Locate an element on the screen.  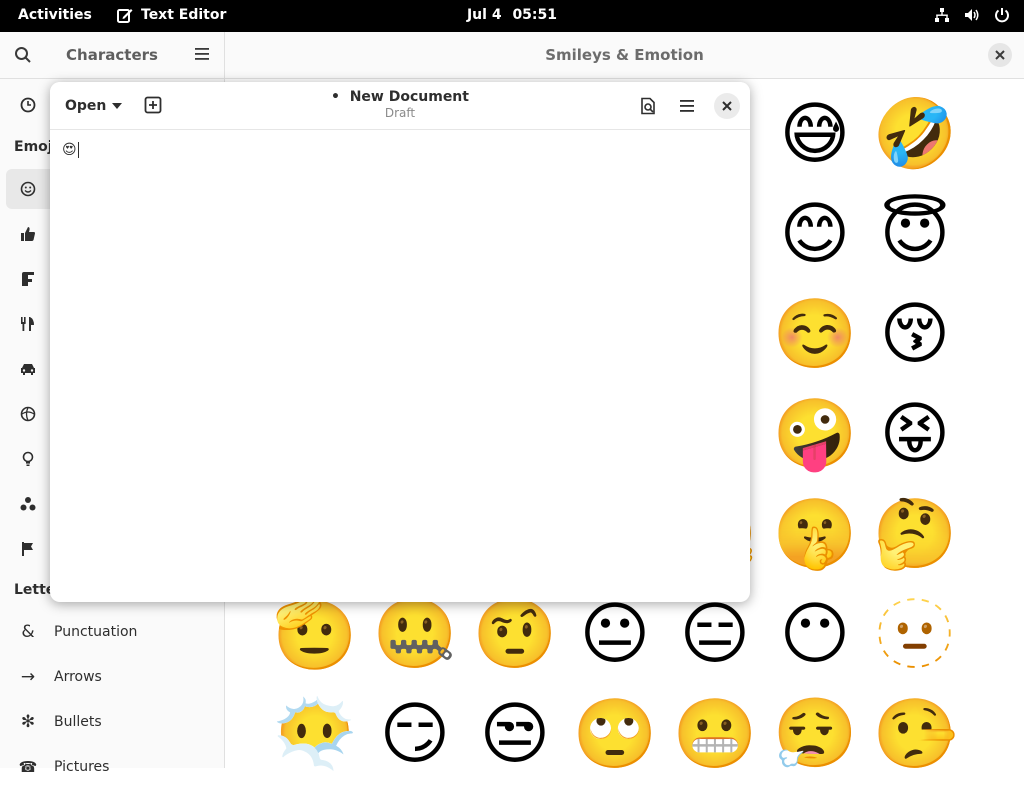
emoji-cell: 😚 is located at coordinates (915, 335).